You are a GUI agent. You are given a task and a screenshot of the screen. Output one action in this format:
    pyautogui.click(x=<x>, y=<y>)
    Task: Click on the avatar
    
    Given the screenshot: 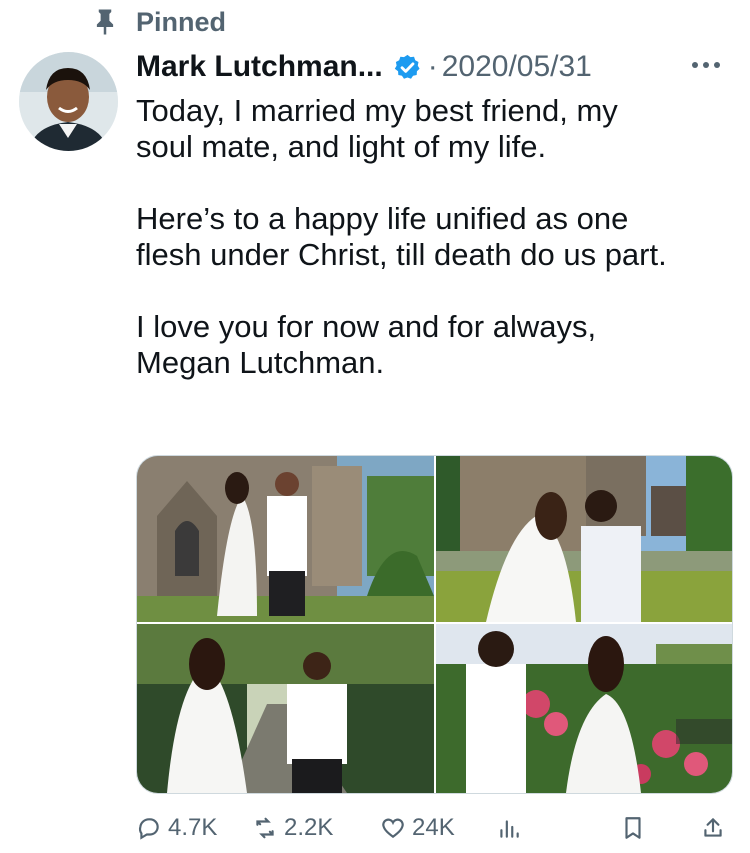 What is the action you would take?
    pyautogui.click(x=68, y=101)
    